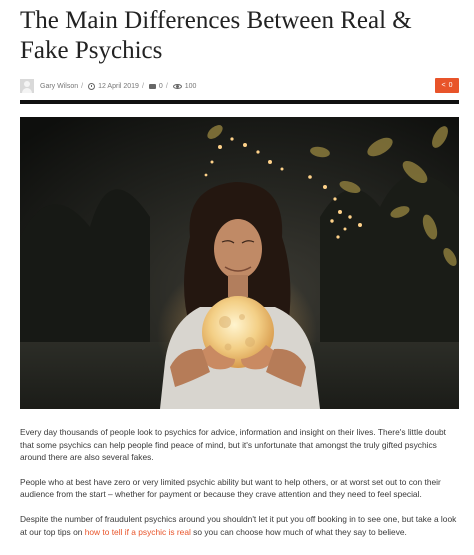  Describe the element at coordinates (118, 86) in the screenshot. I see `post-date: 12 April 2019` at that location.